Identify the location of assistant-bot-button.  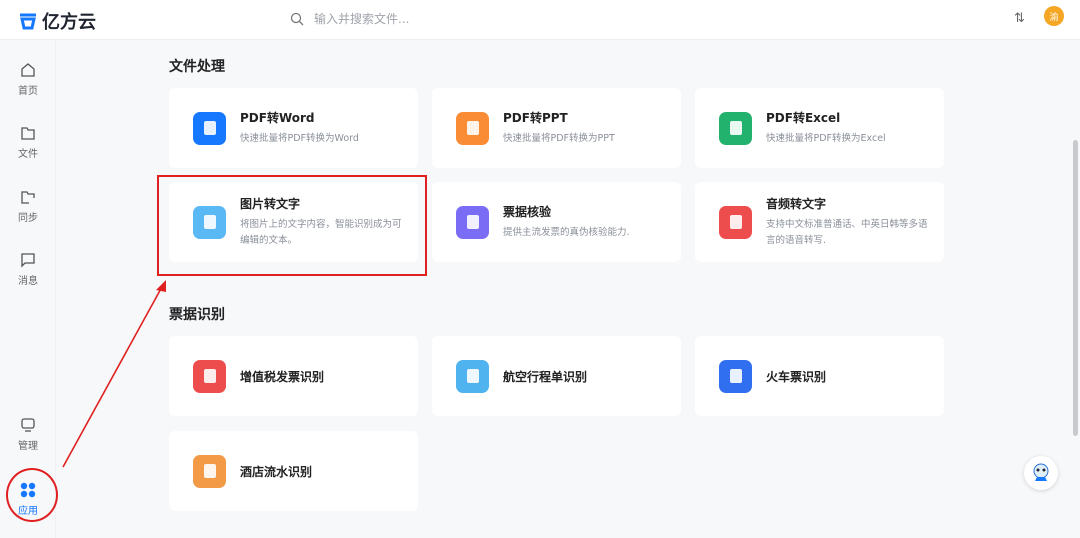
(1041, 473).